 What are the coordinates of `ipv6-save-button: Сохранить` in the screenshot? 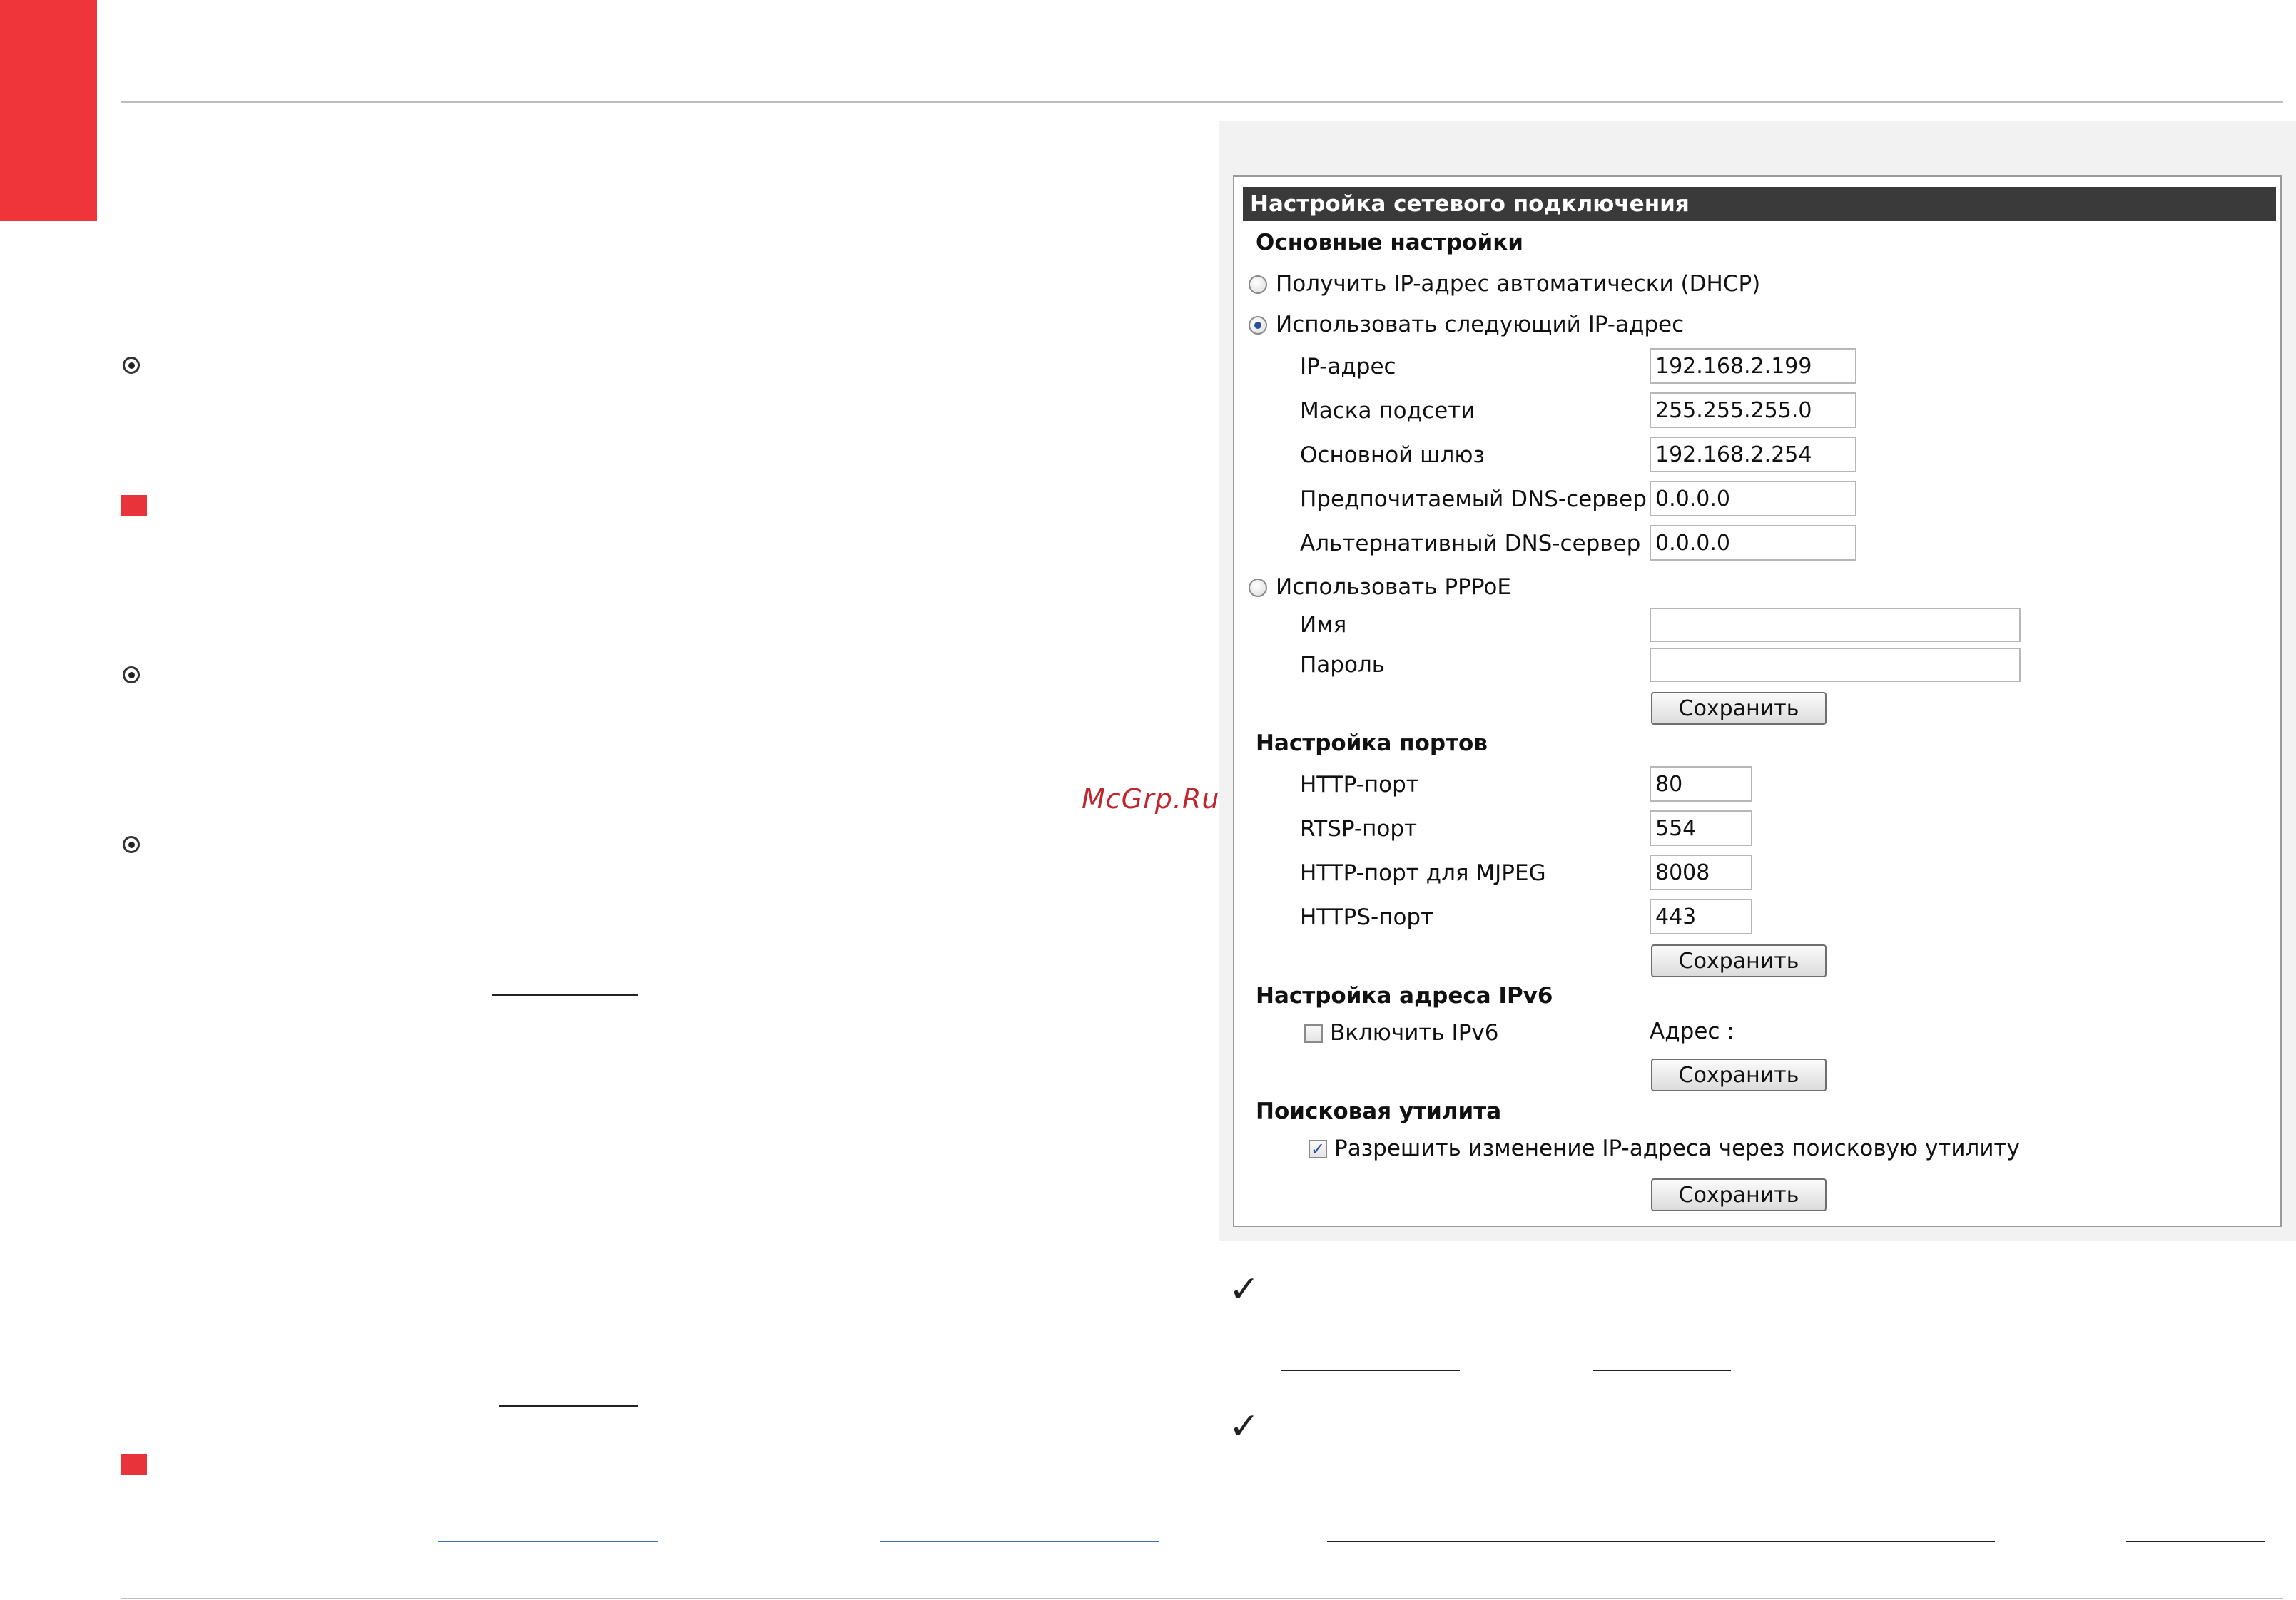 It's located at (1739, 1075).